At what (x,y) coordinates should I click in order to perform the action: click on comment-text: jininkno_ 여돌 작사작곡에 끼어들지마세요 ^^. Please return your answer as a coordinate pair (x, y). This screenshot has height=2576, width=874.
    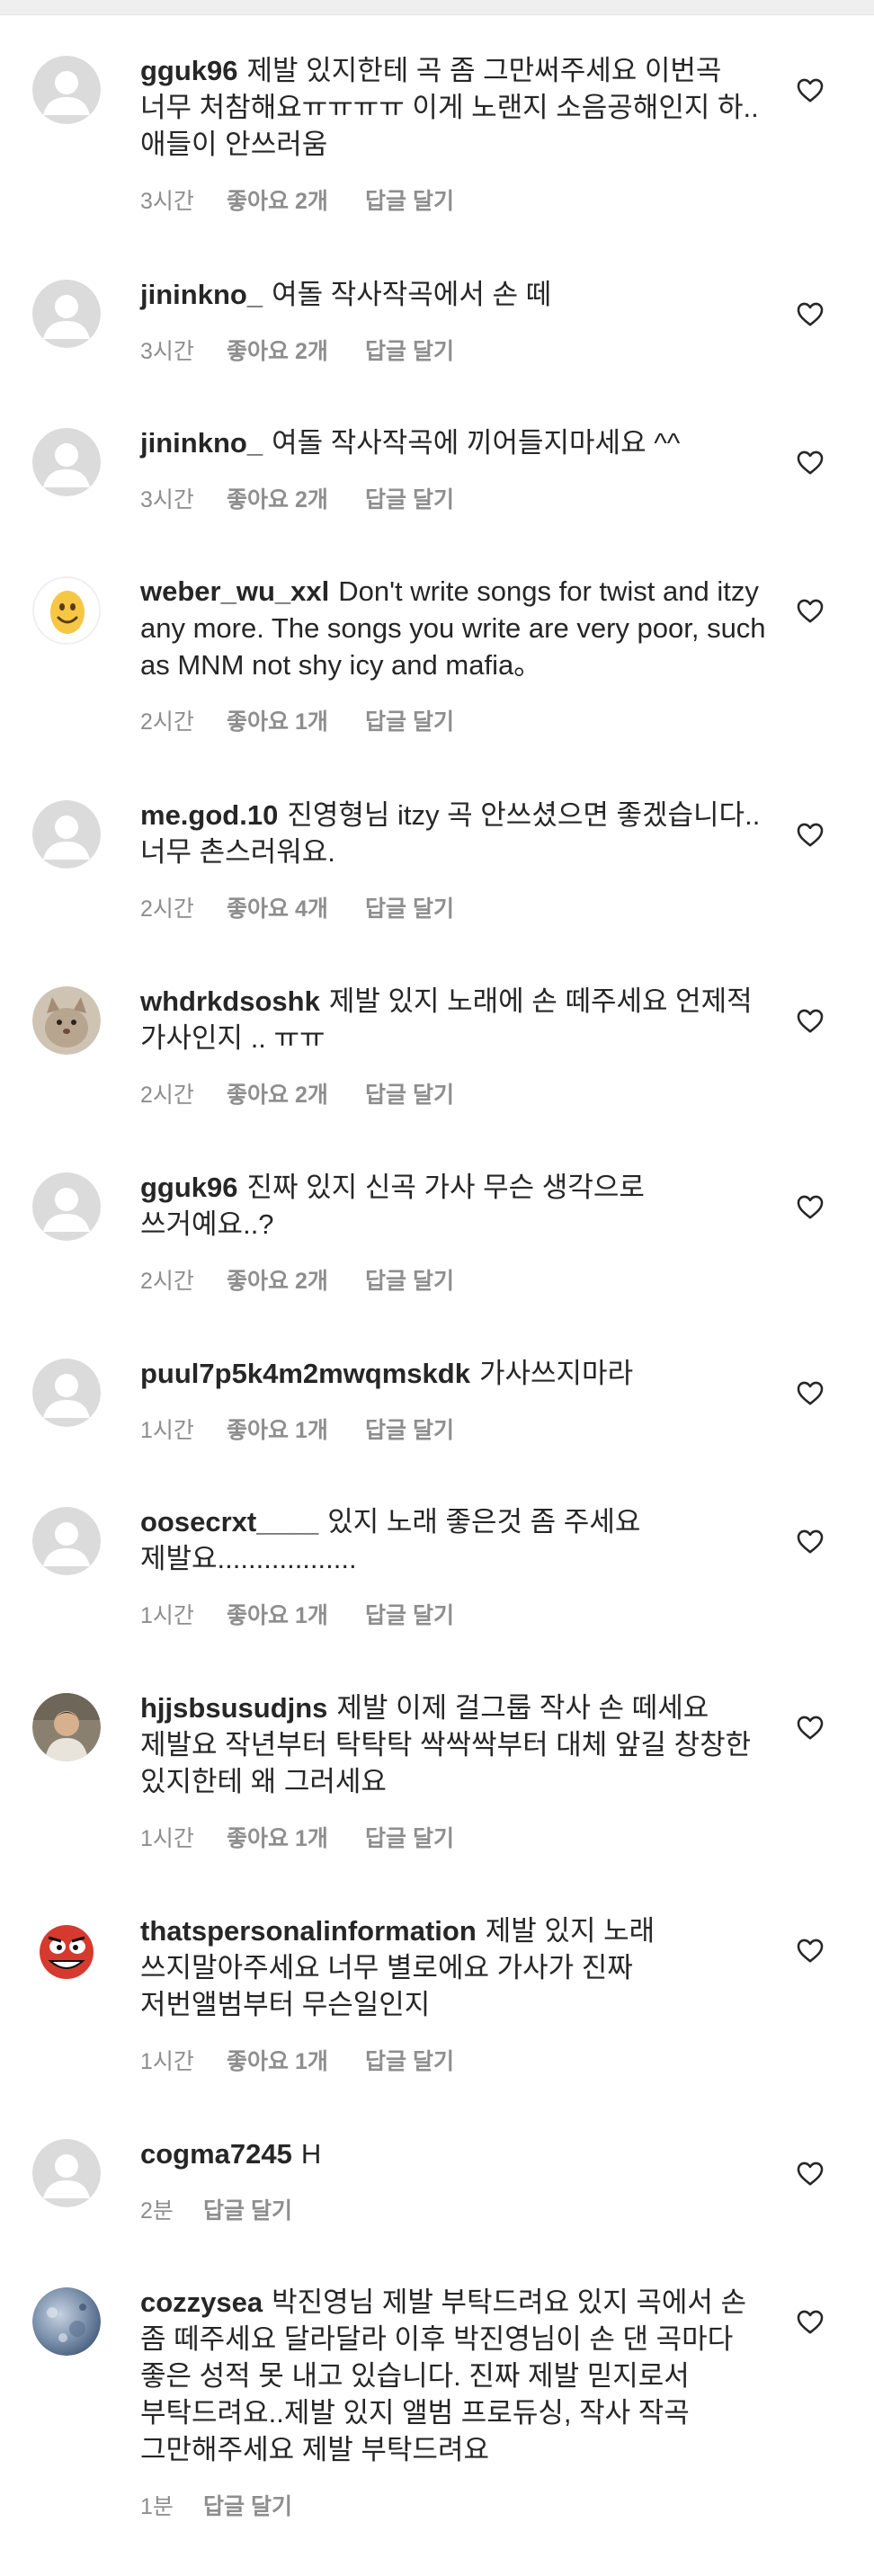
    Looking at the image, I should click on (455, 443).